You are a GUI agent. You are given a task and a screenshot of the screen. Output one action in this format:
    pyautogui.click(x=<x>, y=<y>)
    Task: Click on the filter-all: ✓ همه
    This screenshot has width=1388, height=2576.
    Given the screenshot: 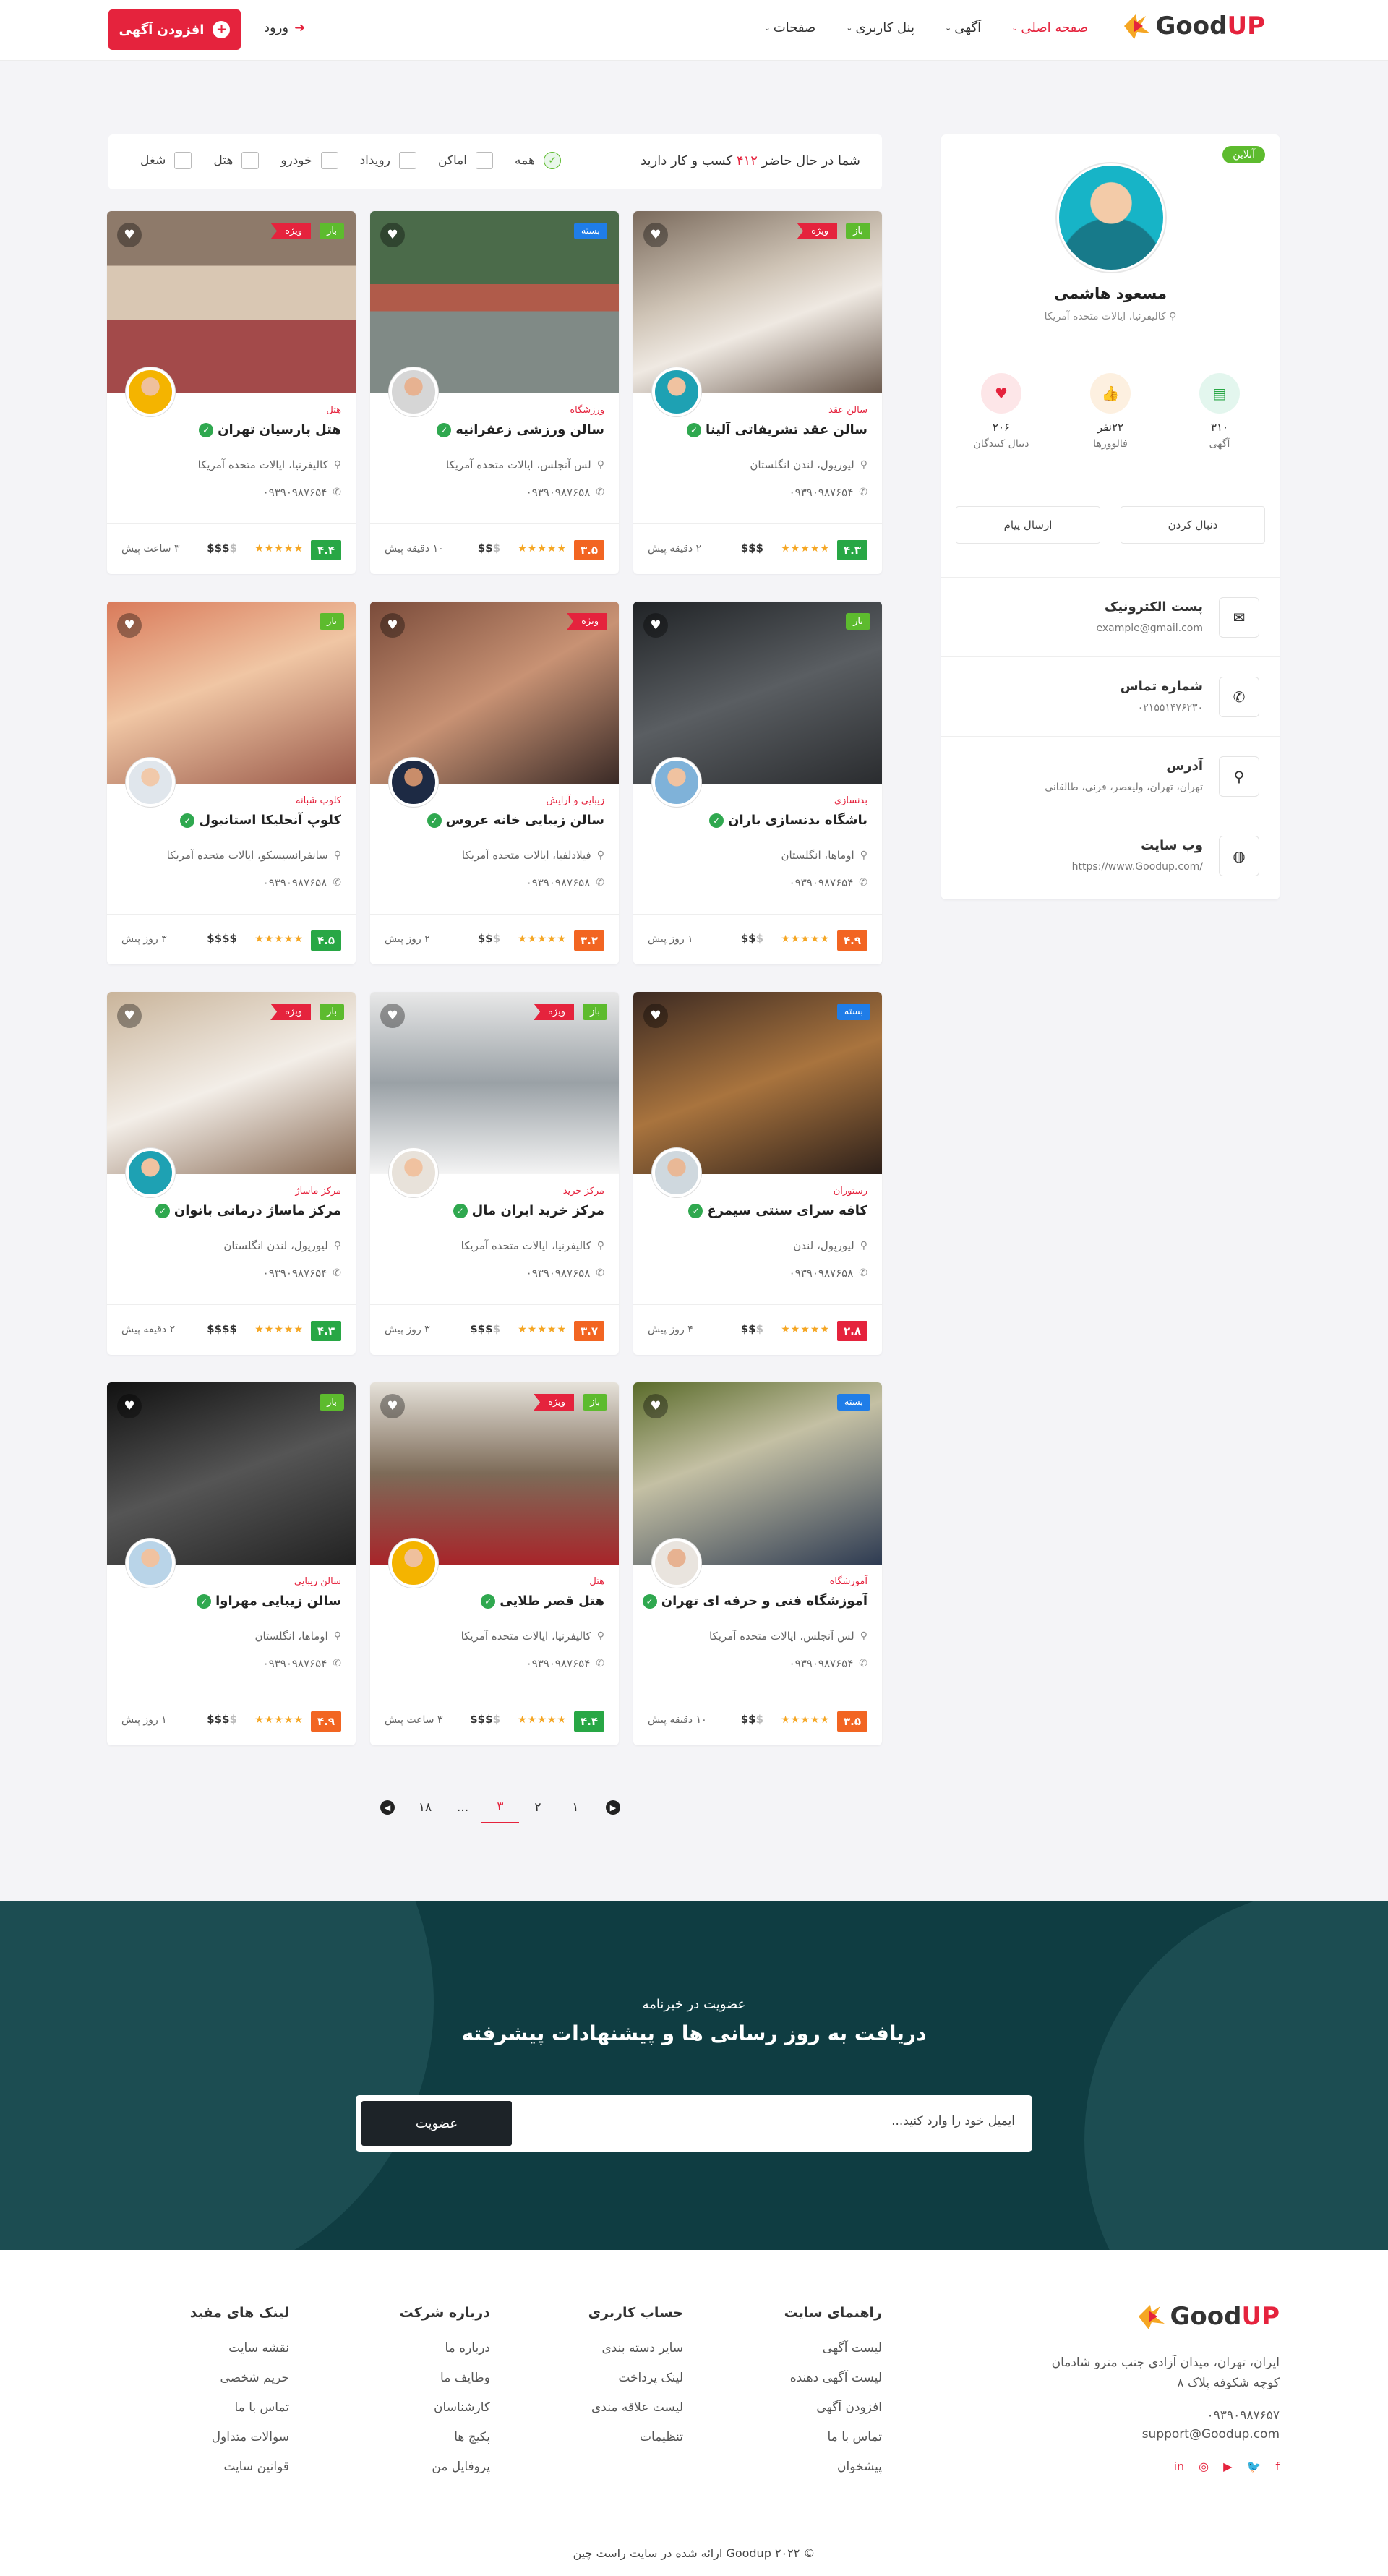 What is the action you would take?
    pyautogui.click(x=538, y=160)
    